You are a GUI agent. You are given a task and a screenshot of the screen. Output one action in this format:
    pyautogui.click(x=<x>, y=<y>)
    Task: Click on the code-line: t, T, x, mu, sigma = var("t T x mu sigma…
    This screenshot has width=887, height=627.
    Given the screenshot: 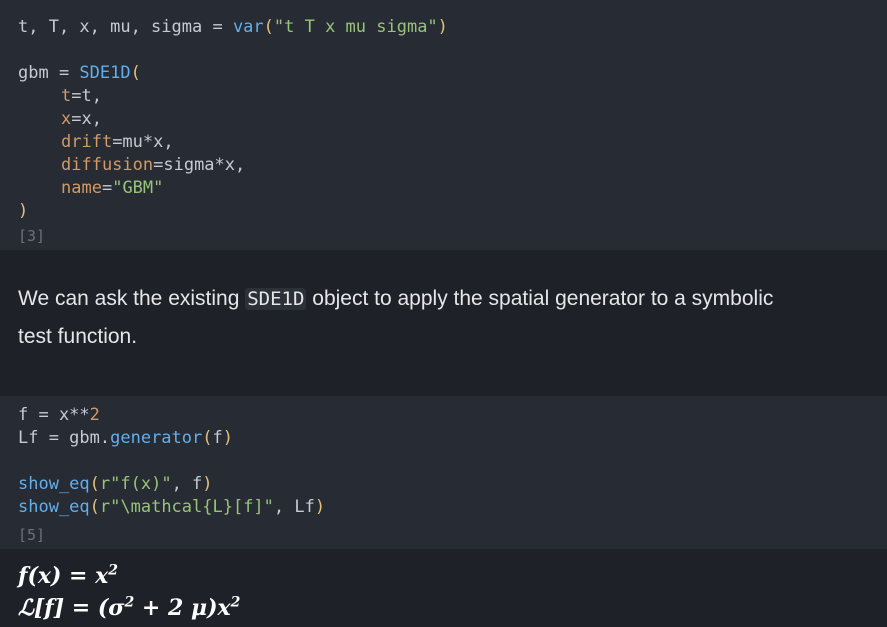 What is the action you would take?
    pyautogui.click(x=233, y=27)
    